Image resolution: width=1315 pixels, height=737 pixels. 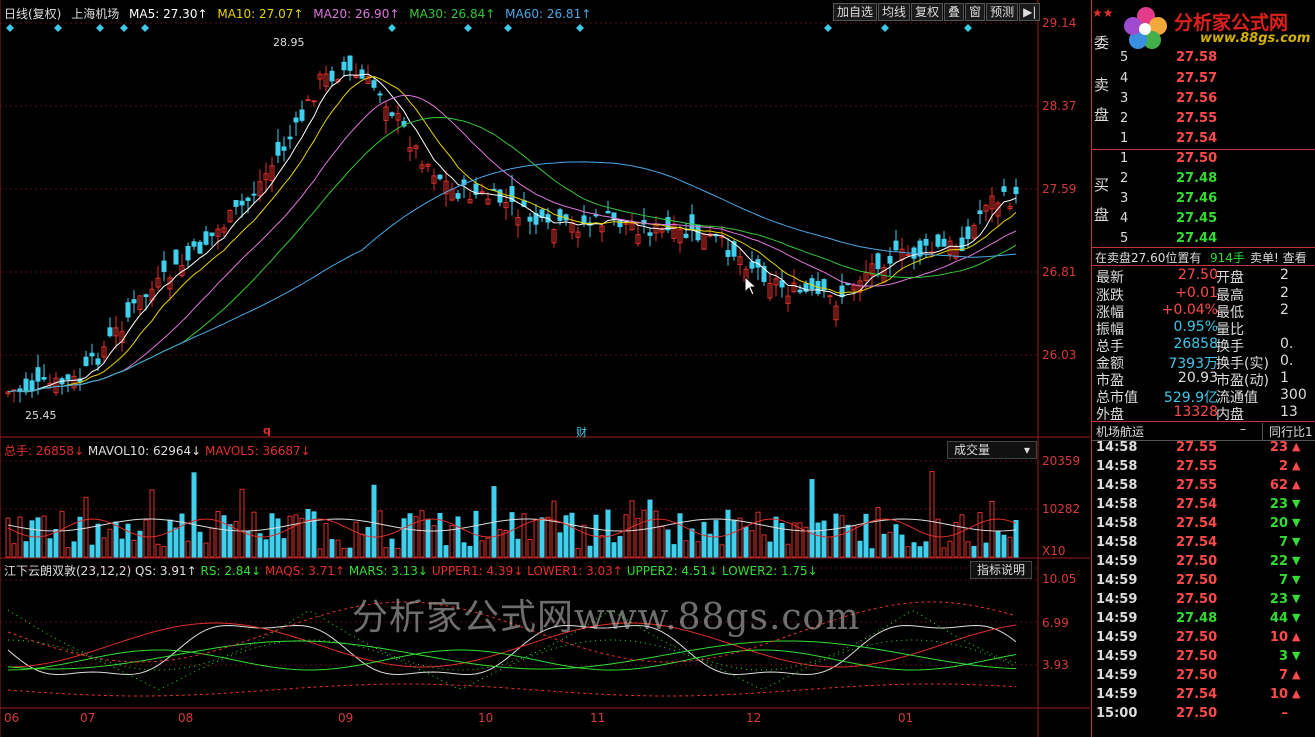 I want to click on sell-level-row: 1 27.54, so click(x=1203, y=141).